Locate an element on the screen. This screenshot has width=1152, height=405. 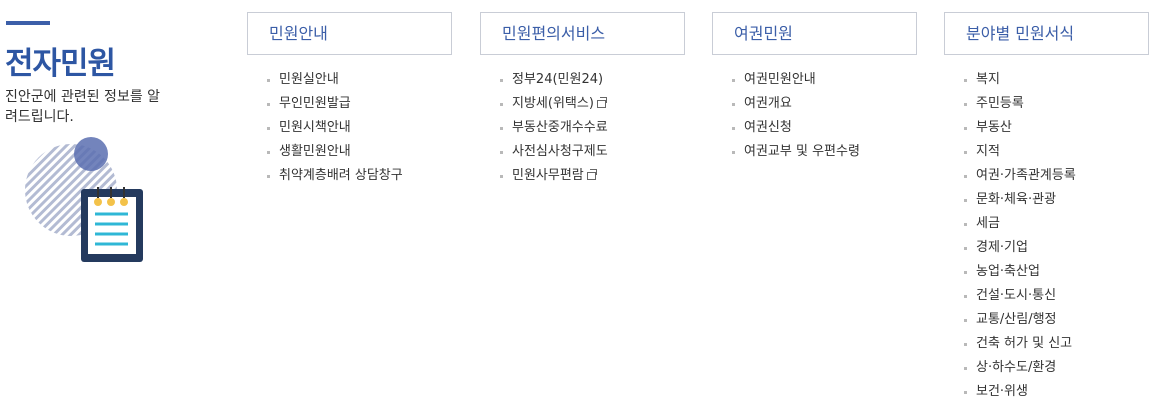
menu-item-label: 복지 is located at coordinates (988, 79).